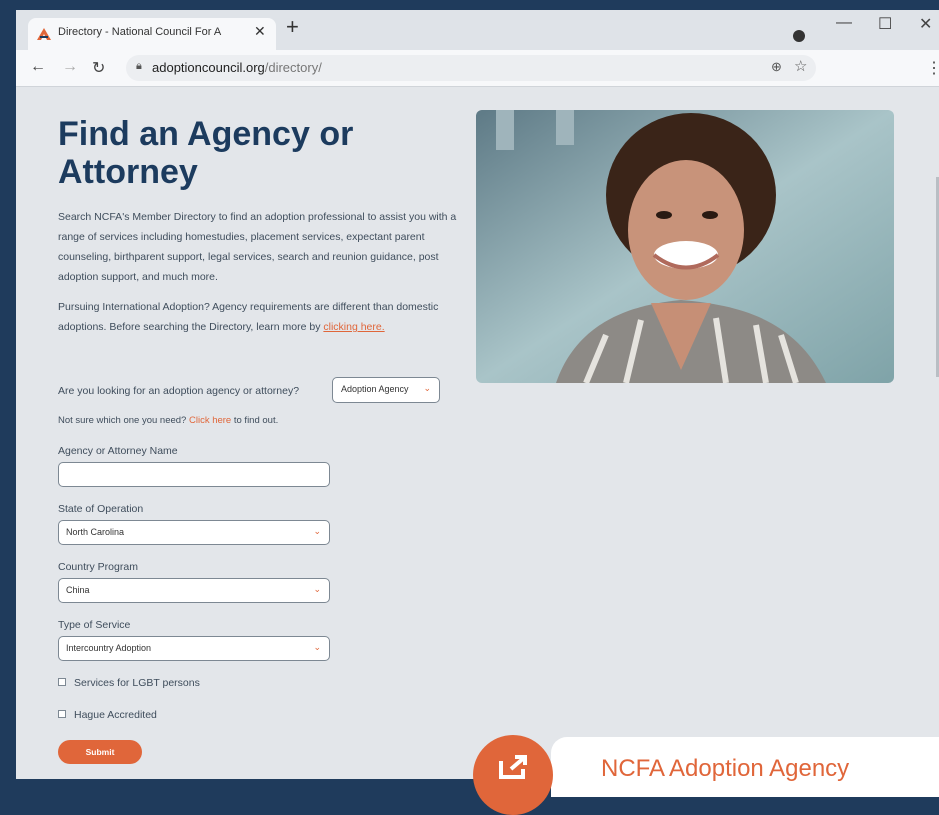 The image size is (939, 815). What do you see at coordinates (109, 648) in the screenshot?
I see `service-value: Intercountry Adoption` at bounding box center [109, 648].